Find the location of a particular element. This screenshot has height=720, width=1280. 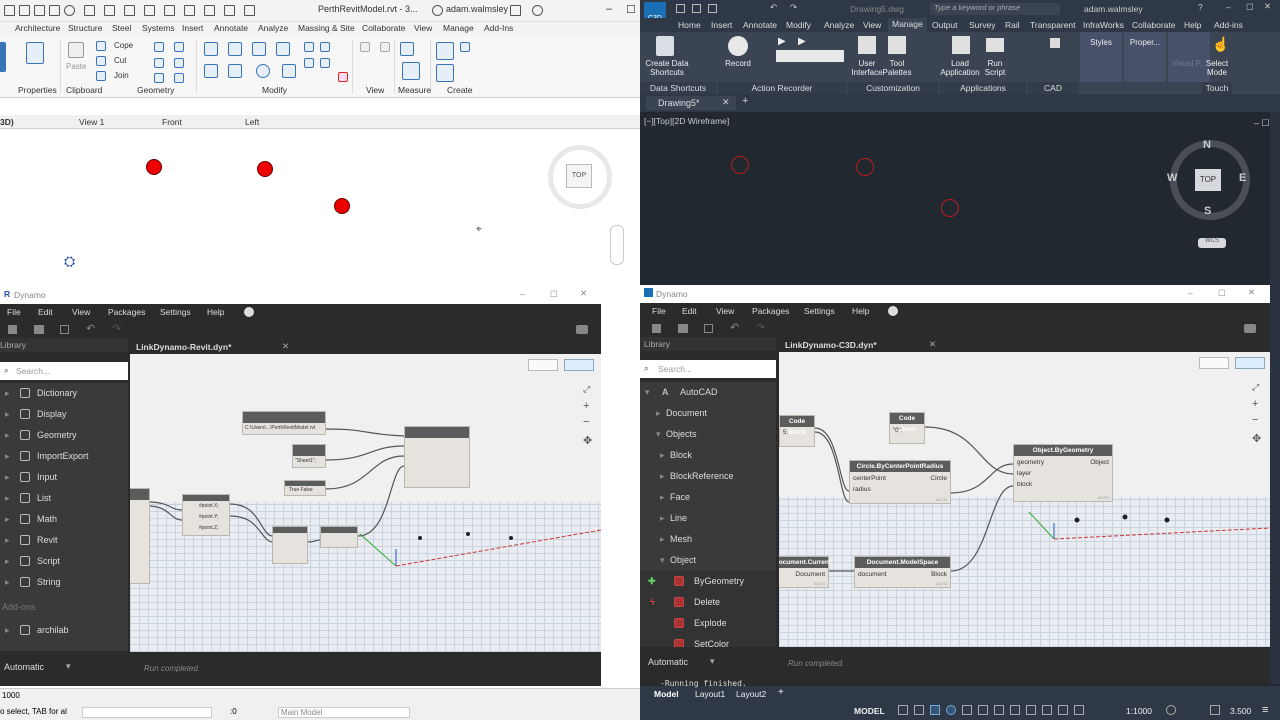

tab-architecture: Architecture is located at coordinates (37, 28).